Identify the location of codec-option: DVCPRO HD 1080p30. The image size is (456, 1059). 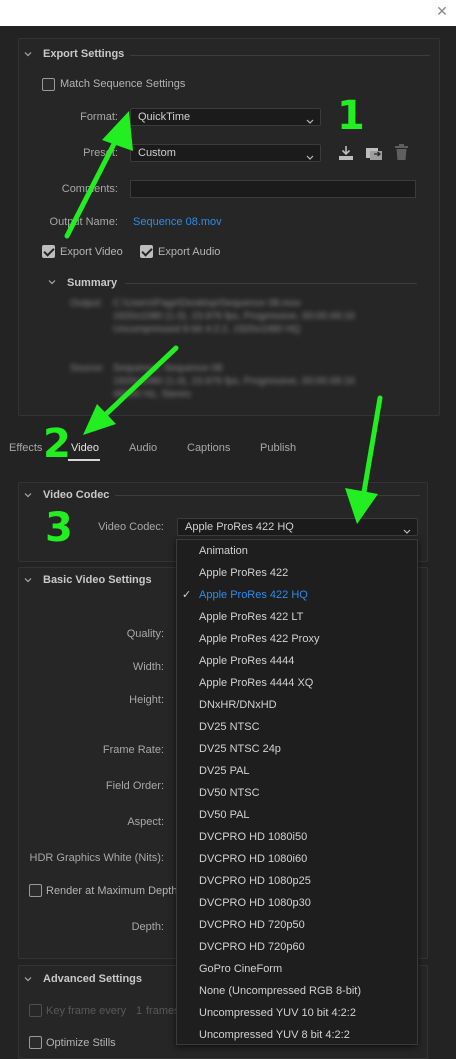
(297, 903).